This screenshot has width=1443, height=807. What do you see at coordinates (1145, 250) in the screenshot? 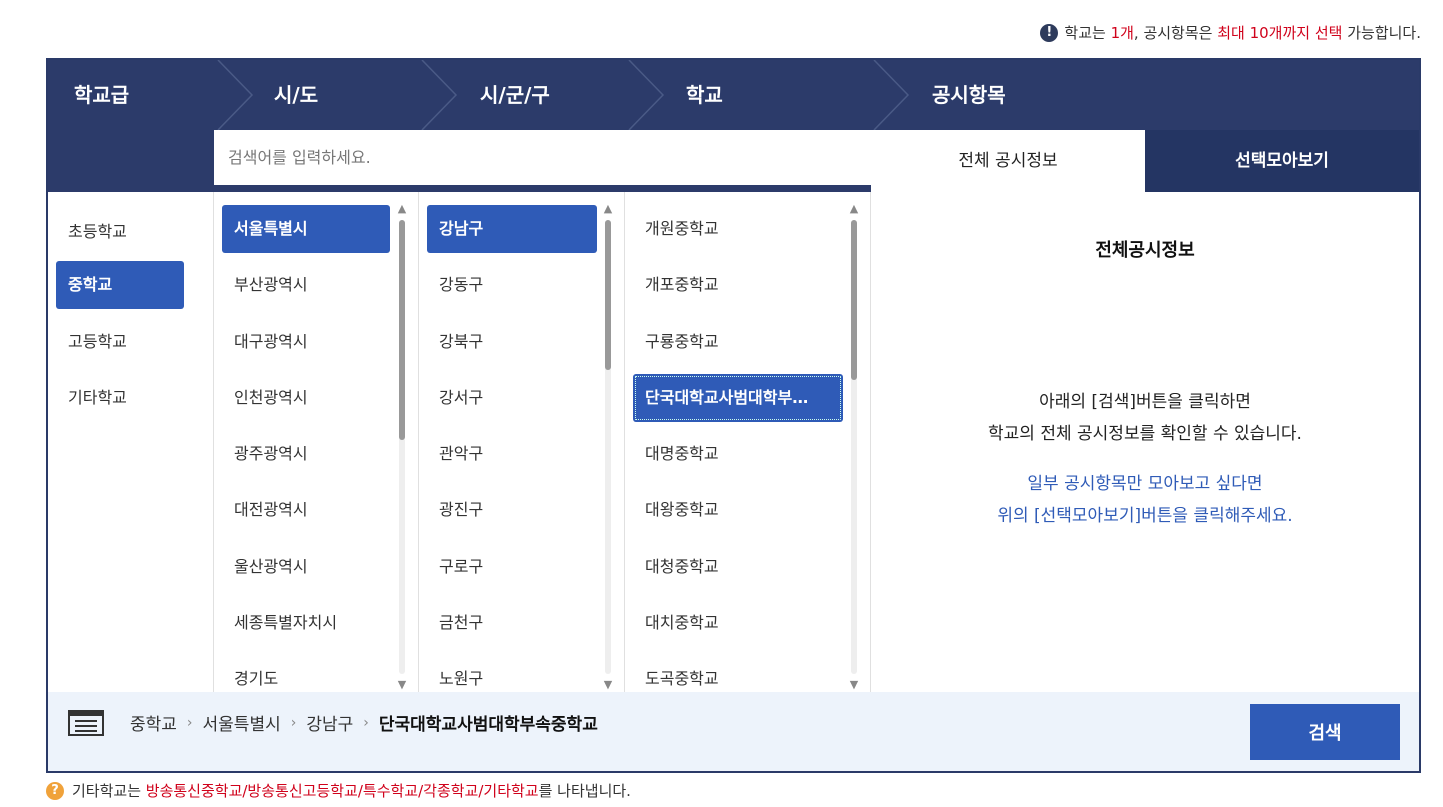
I see `info-title: 전체공시정보` at bounding box center [1145, 250].